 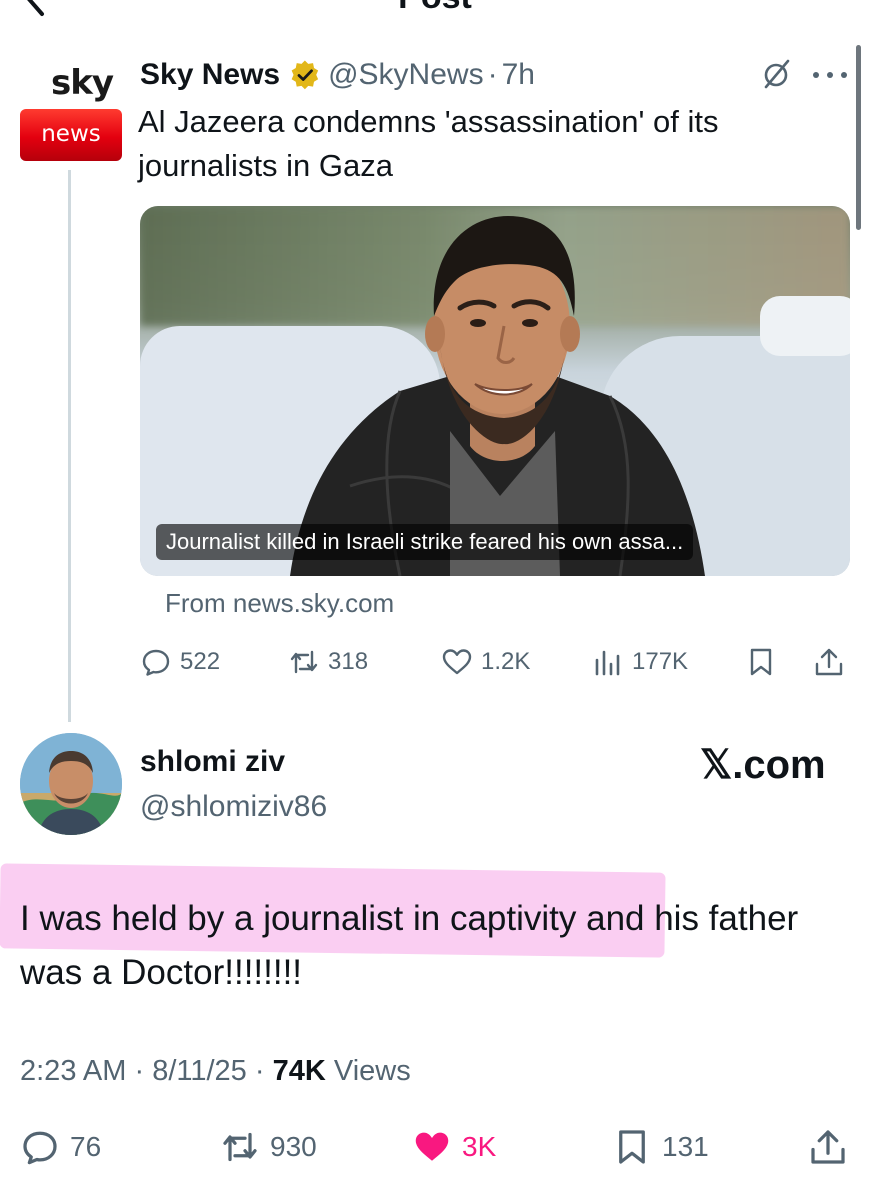 What do you see at coordinates (685, 1146) in the screenshot?
I see `bookmark-count: 131` at bounding box center [685, 1146].